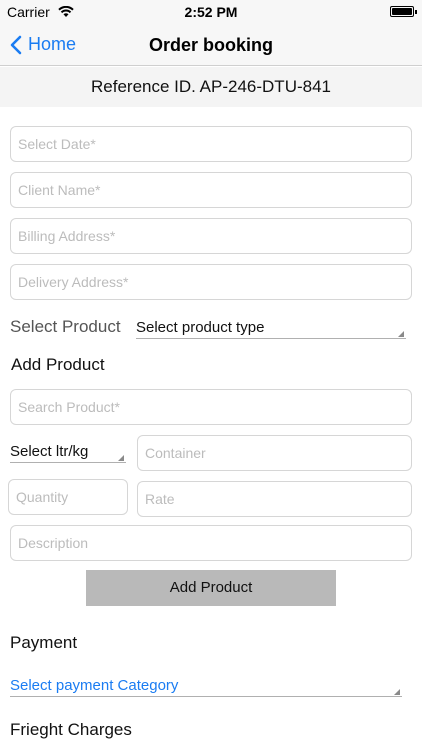 This screenshot has height=750, width=422. I want to click on navigation-bar: Home Order booking, so click(211, 45).